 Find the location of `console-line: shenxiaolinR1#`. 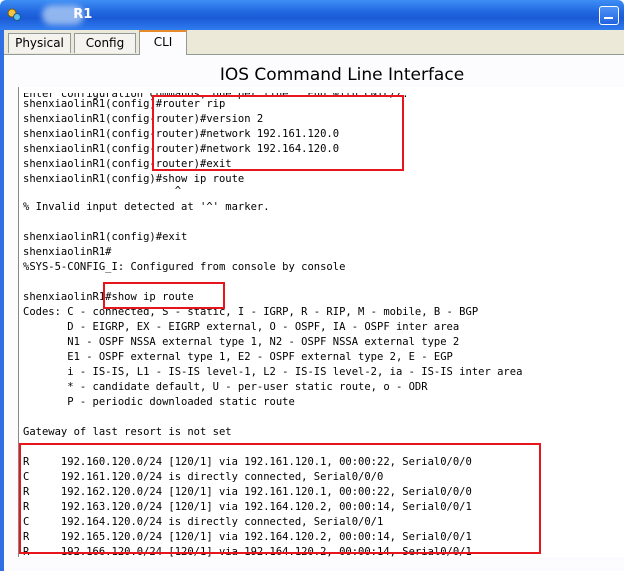

console-line: shenxiaolinR1# is located at coordinates (67, 252).